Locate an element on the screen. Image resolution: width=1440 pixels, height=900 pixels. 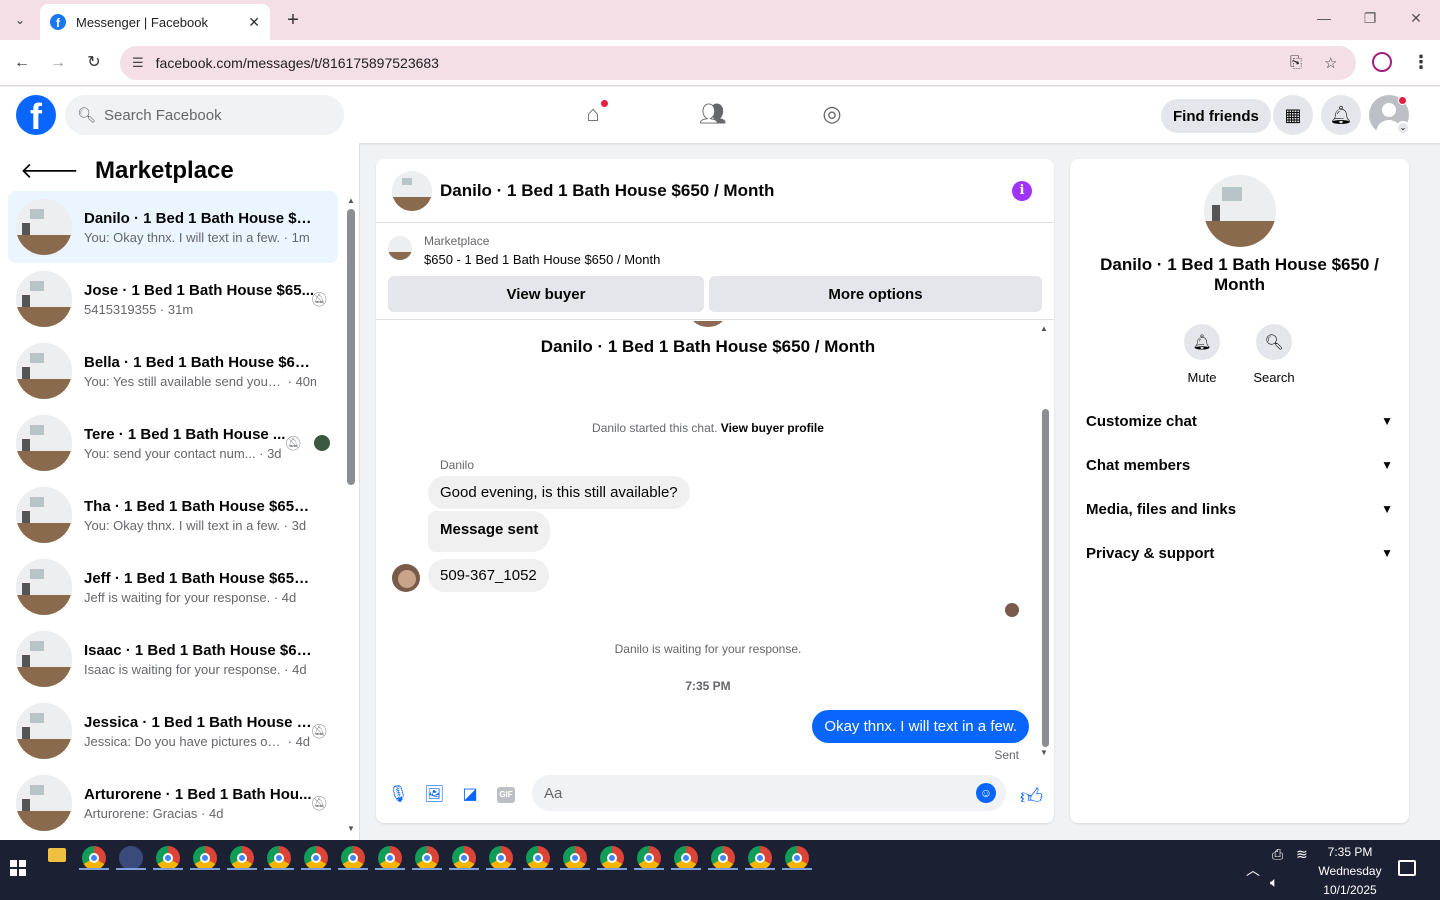
facebook-search: 🔍︎ is located at coordinates (204, 115).